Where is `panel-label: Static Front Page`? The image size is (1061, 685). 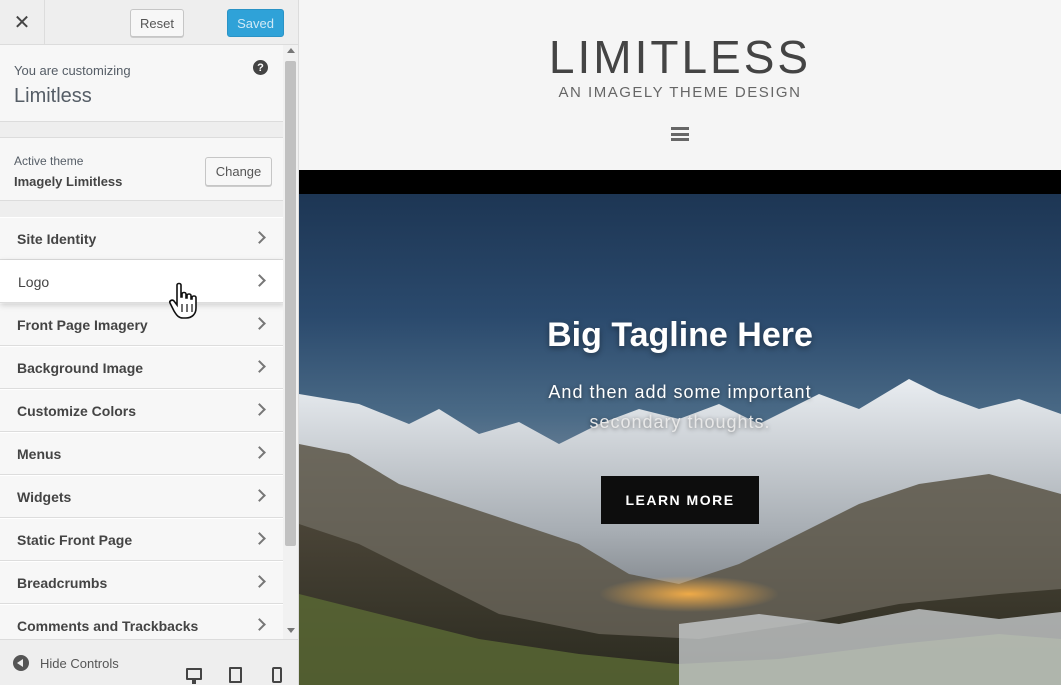
panel-label: Static Front Page is located at coordinates (75, 540).